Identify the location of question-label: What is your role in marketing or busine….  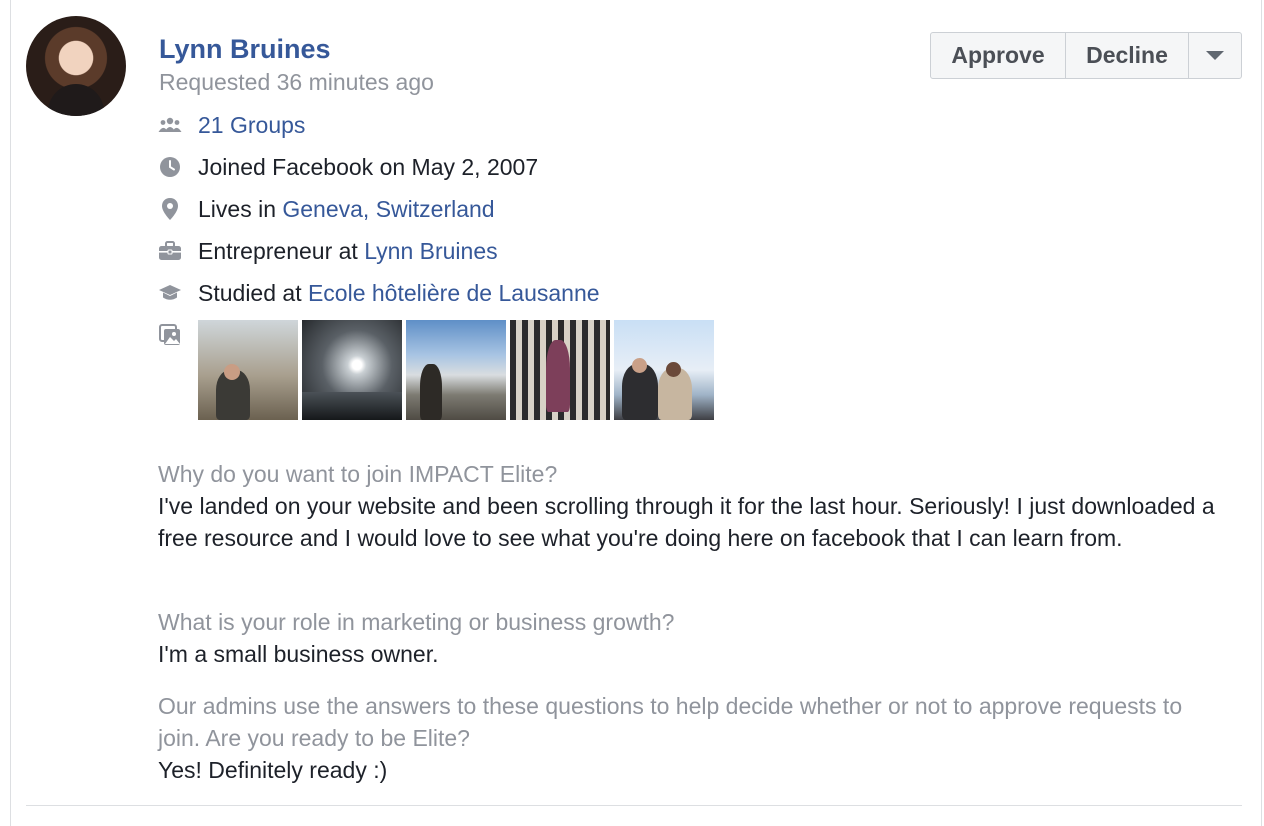
(416, 622).